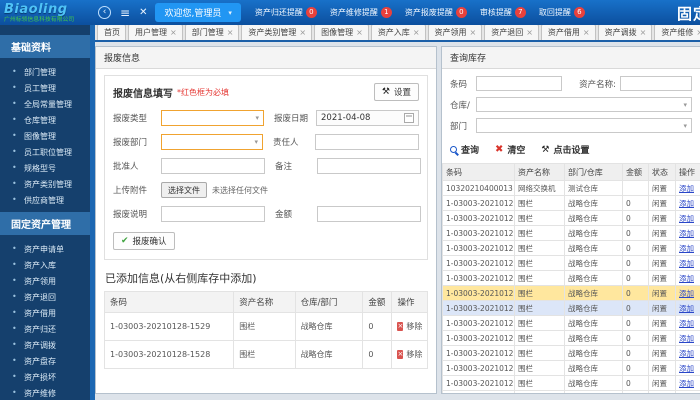 Image resolution: width=700 pixels, height=400 pixels. Describe the element at coordinates (656, 83) in the screenshot. I see `asset-name-input` at that location.